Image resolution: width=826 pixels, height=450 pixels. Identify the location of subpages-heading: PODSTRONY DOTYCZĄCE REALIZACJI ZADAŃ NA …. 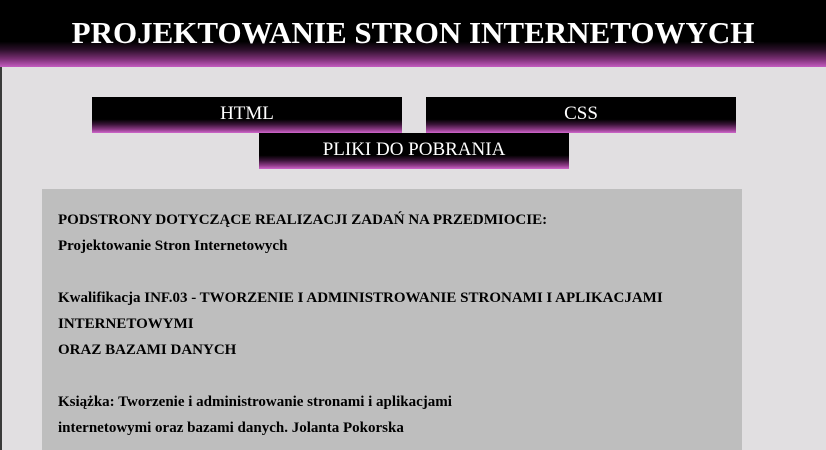
(303, 220).